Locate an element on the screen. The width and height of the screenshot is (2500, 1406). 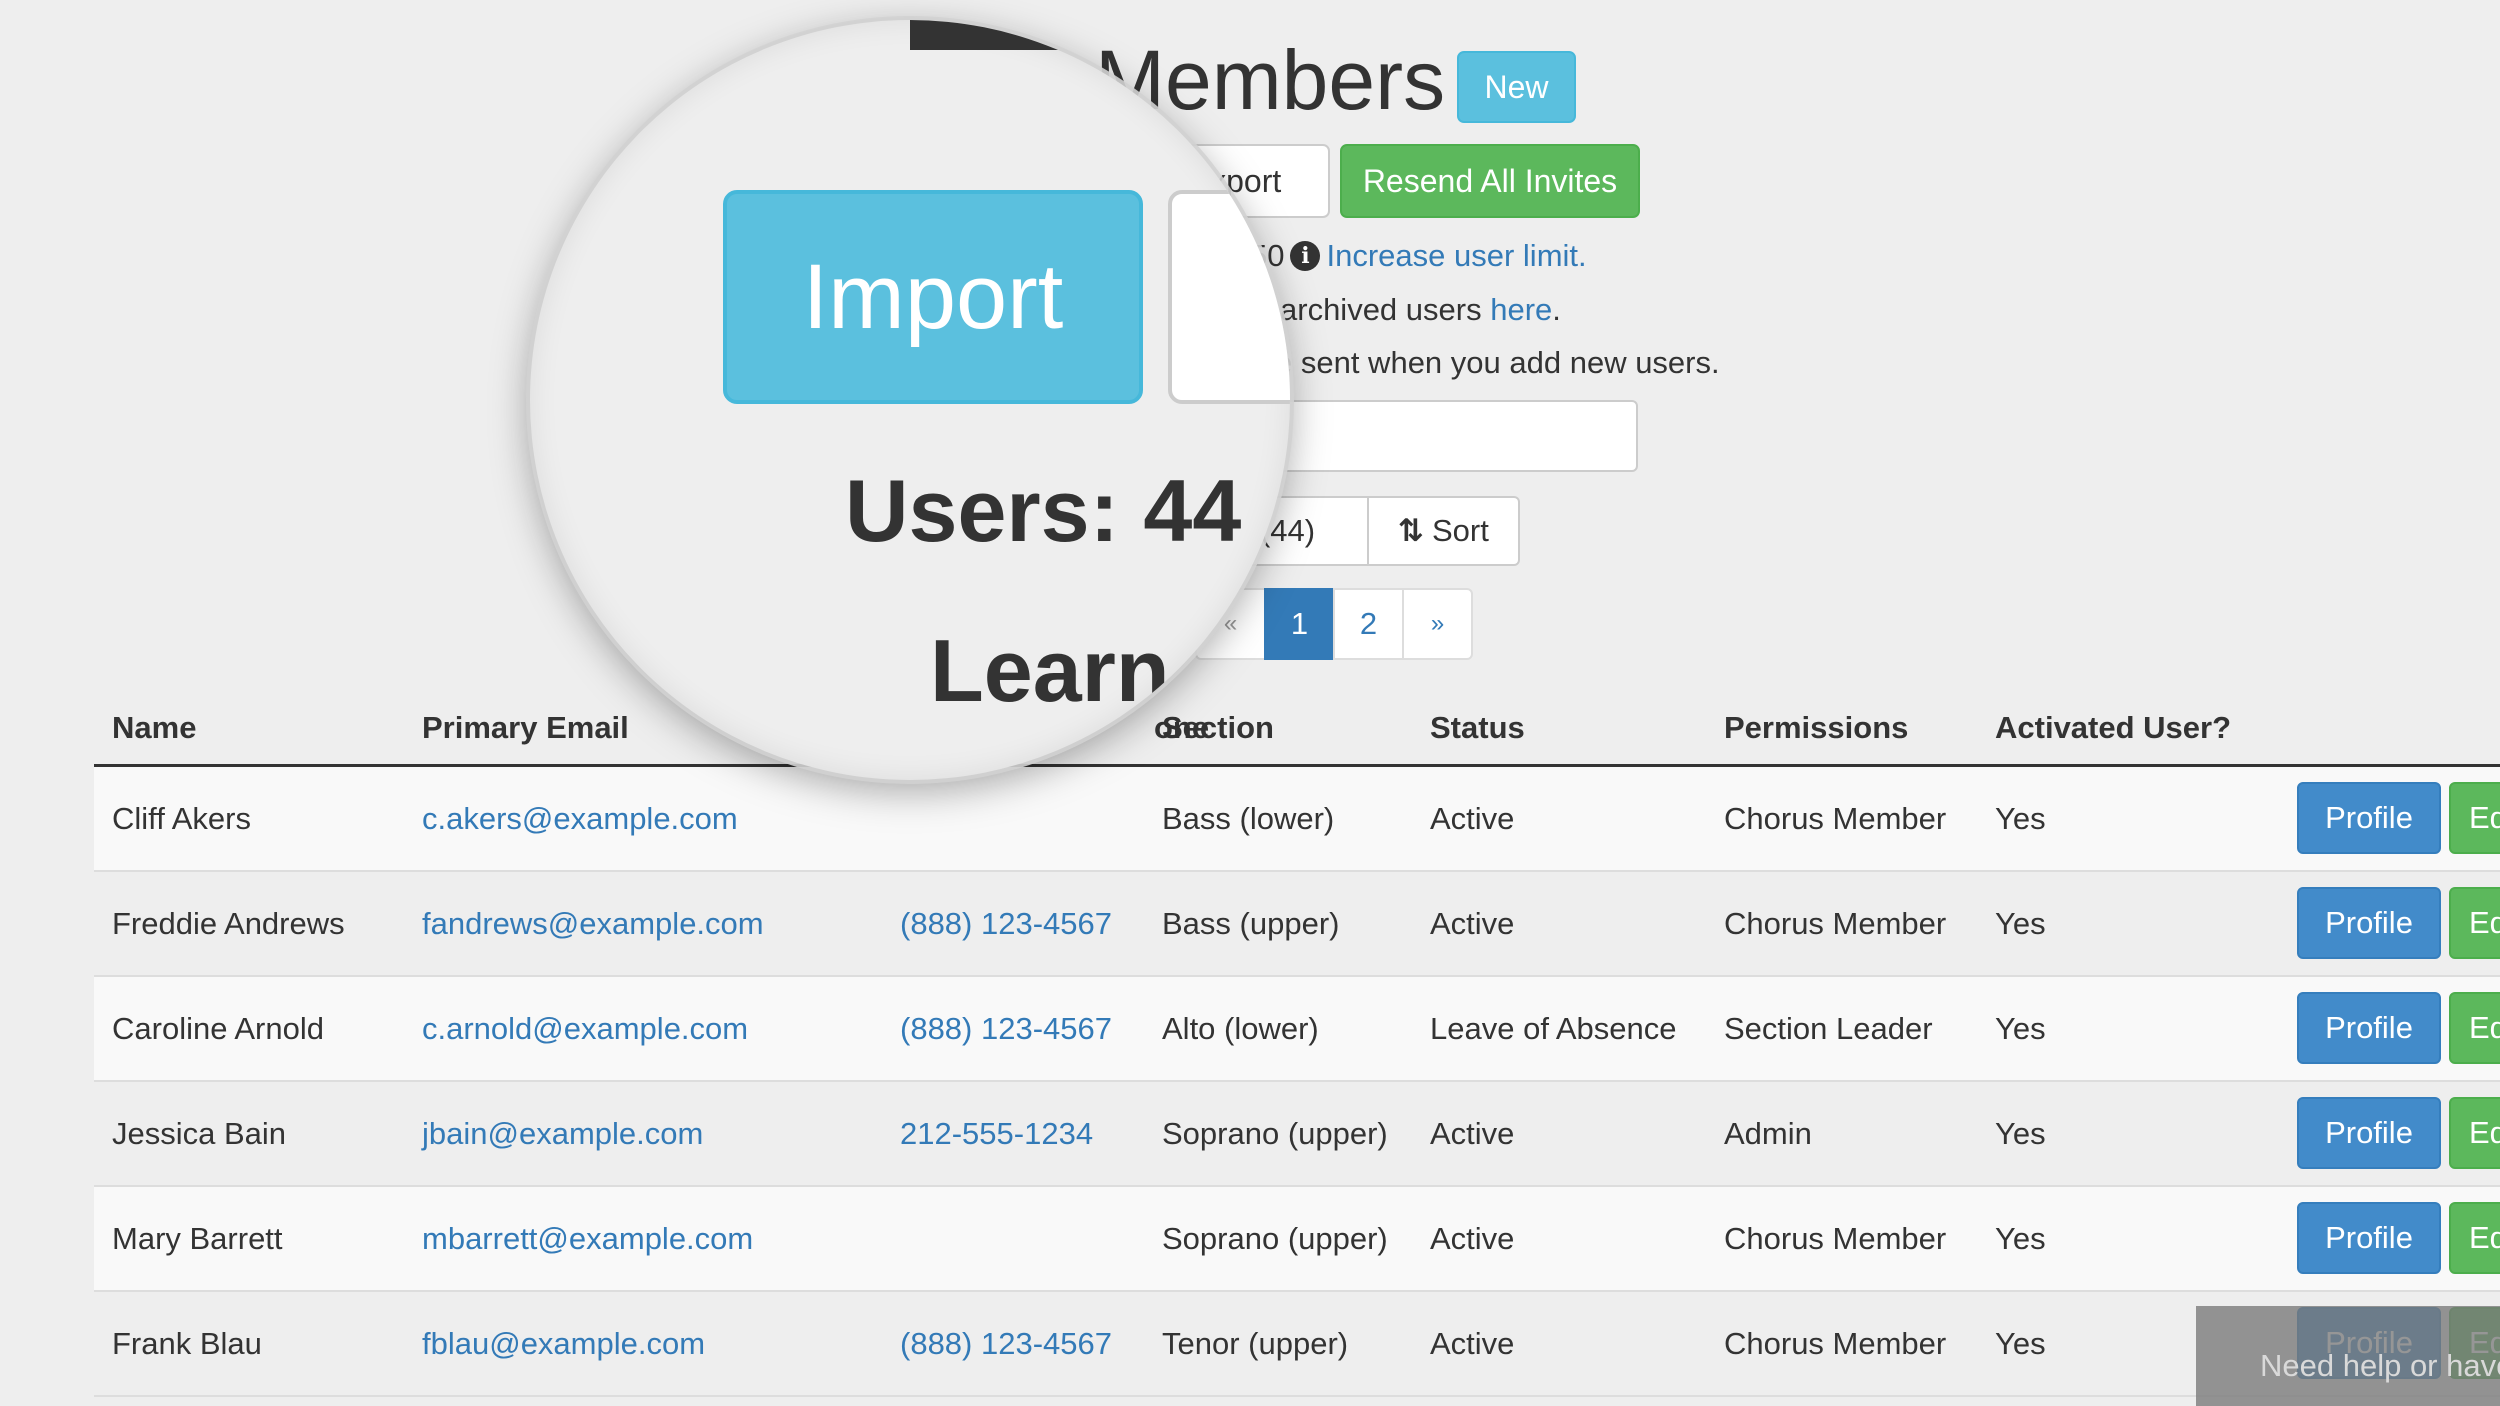
member-email-link: c.akers@example.com is located at coordinates (580, 819).